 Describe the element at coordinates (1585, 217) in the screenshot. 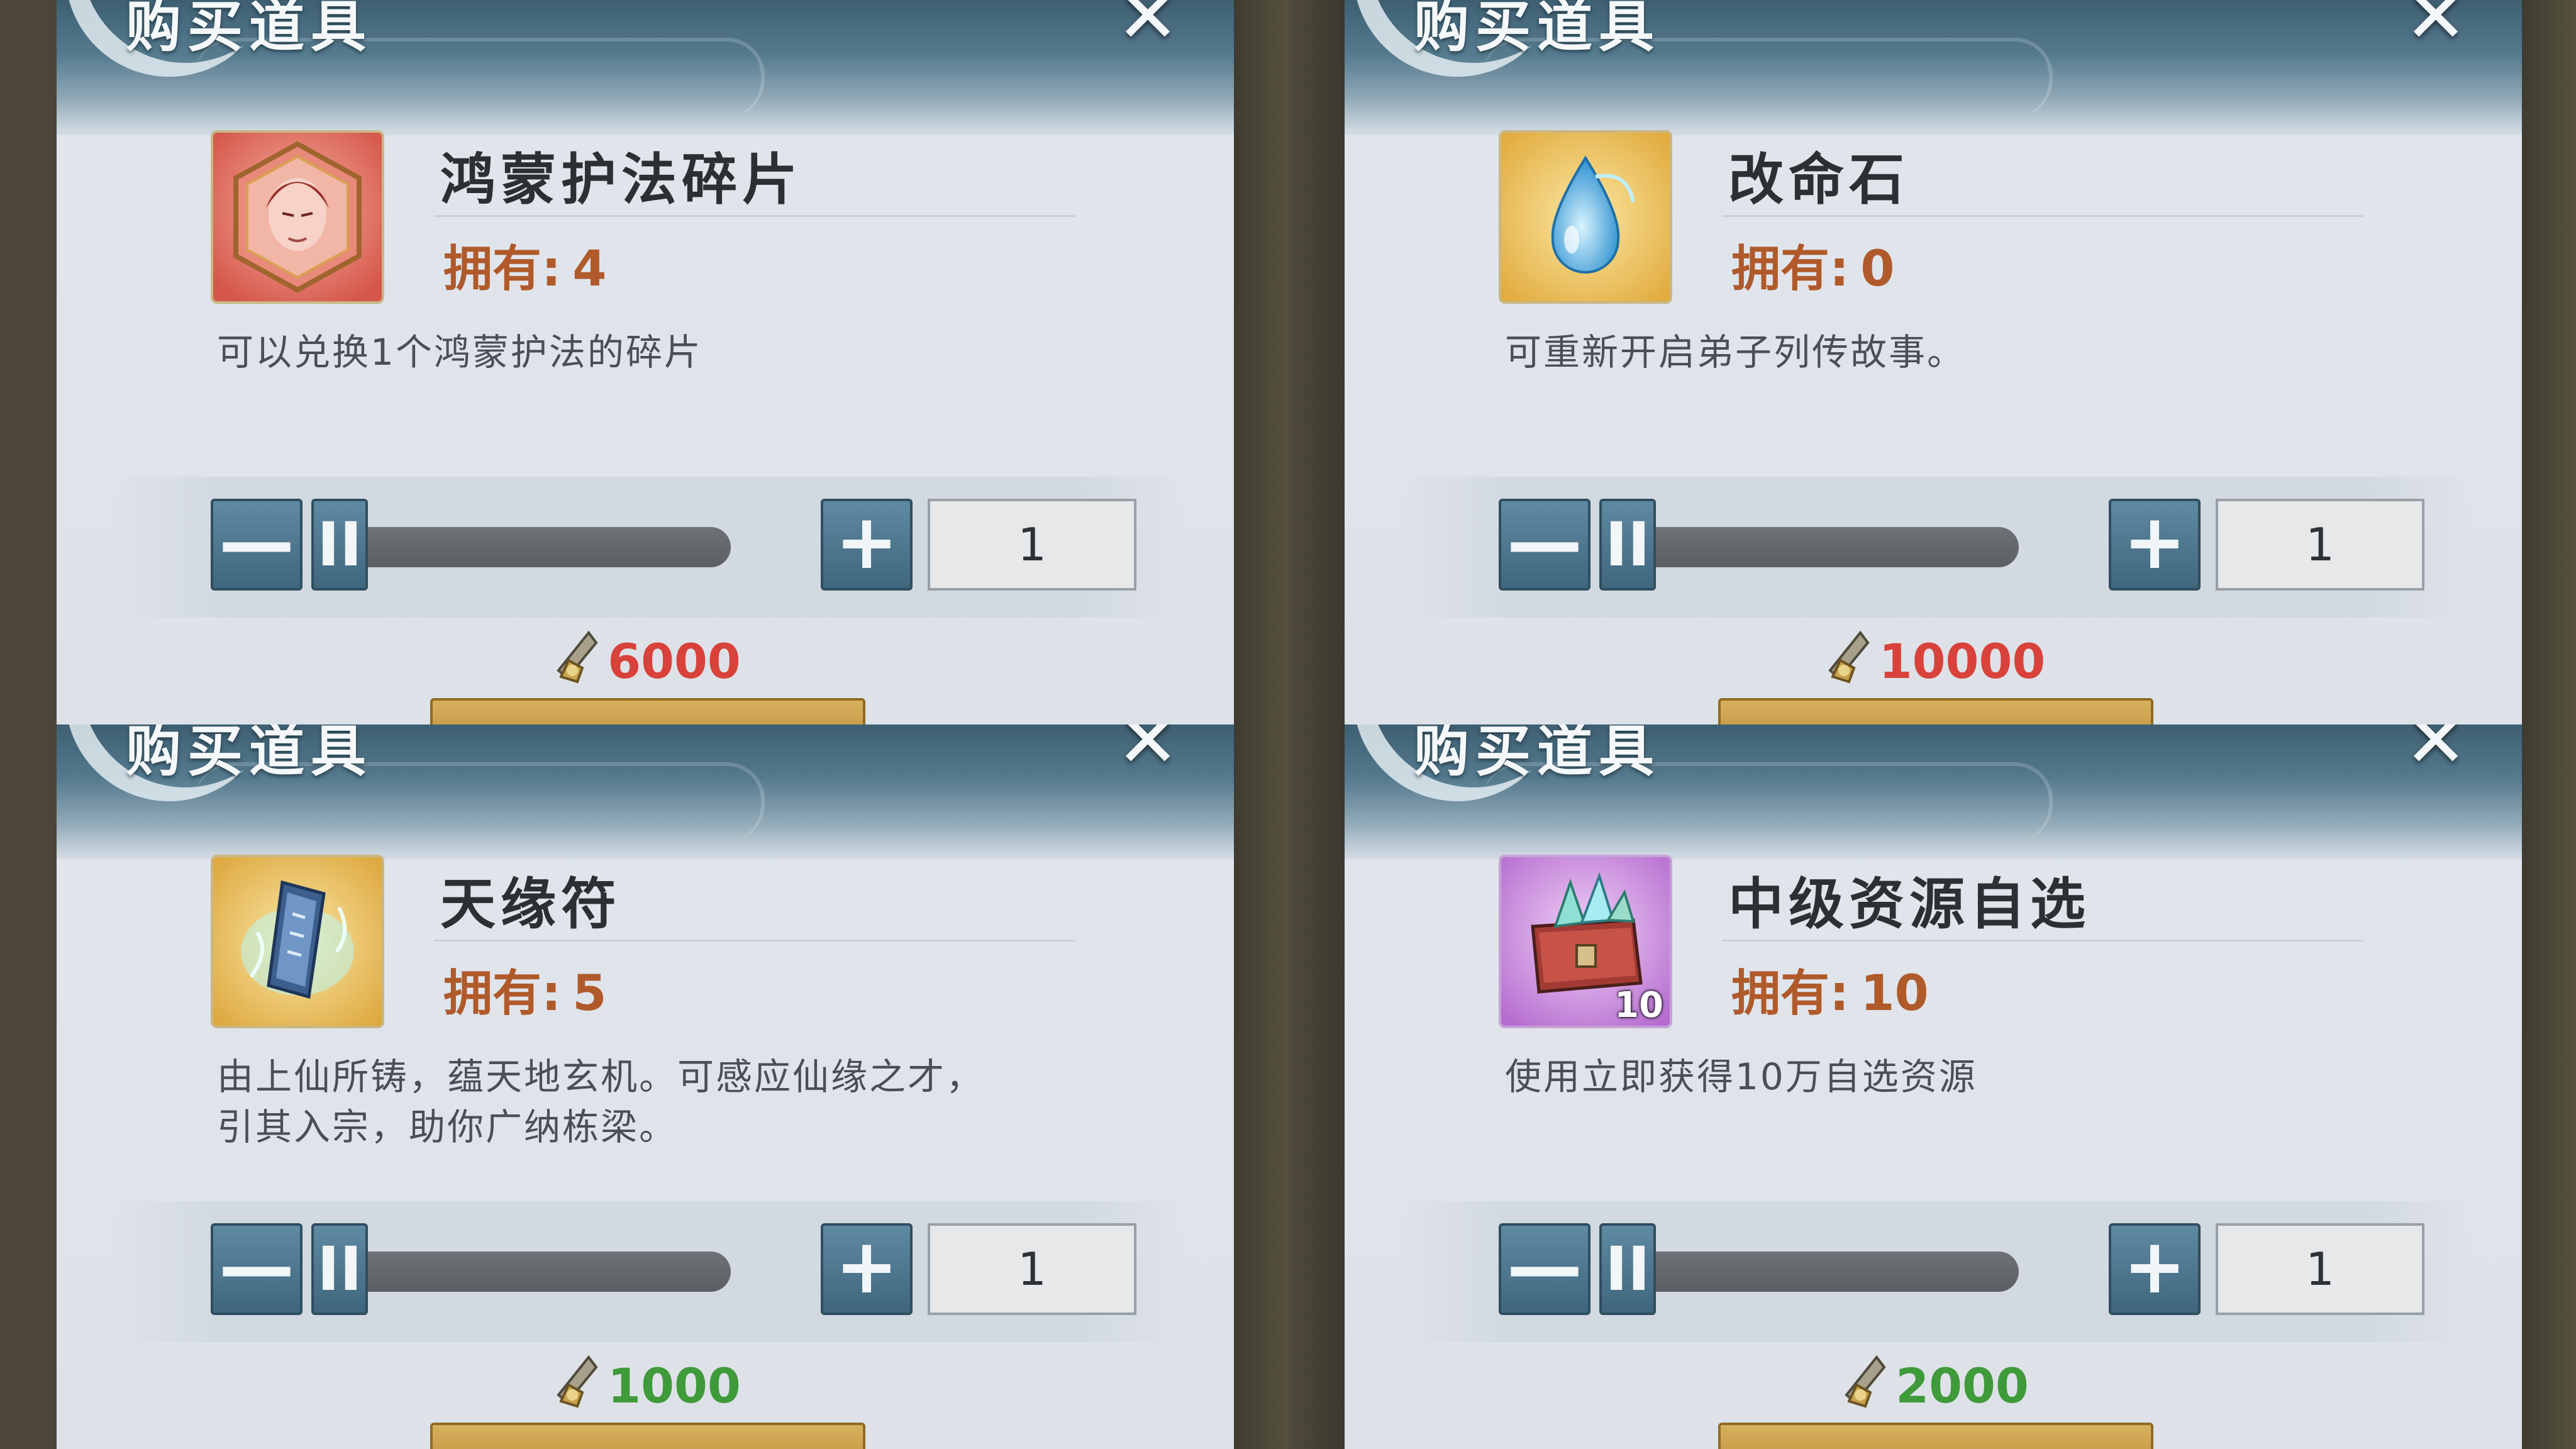

I see `blue-droplet-icon` at that location.